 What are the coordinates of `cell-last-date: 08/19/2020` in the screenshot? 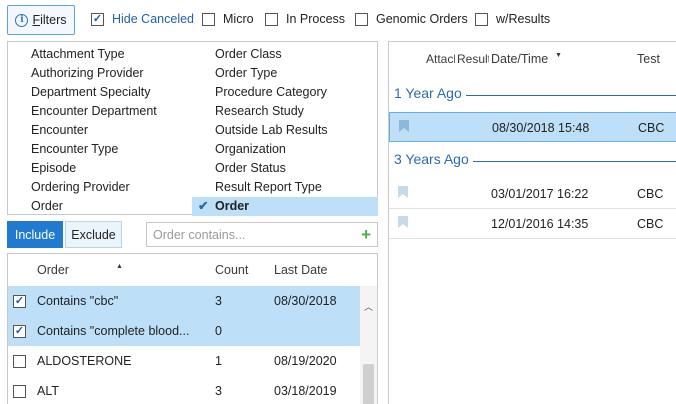 It's located at (305, 361).